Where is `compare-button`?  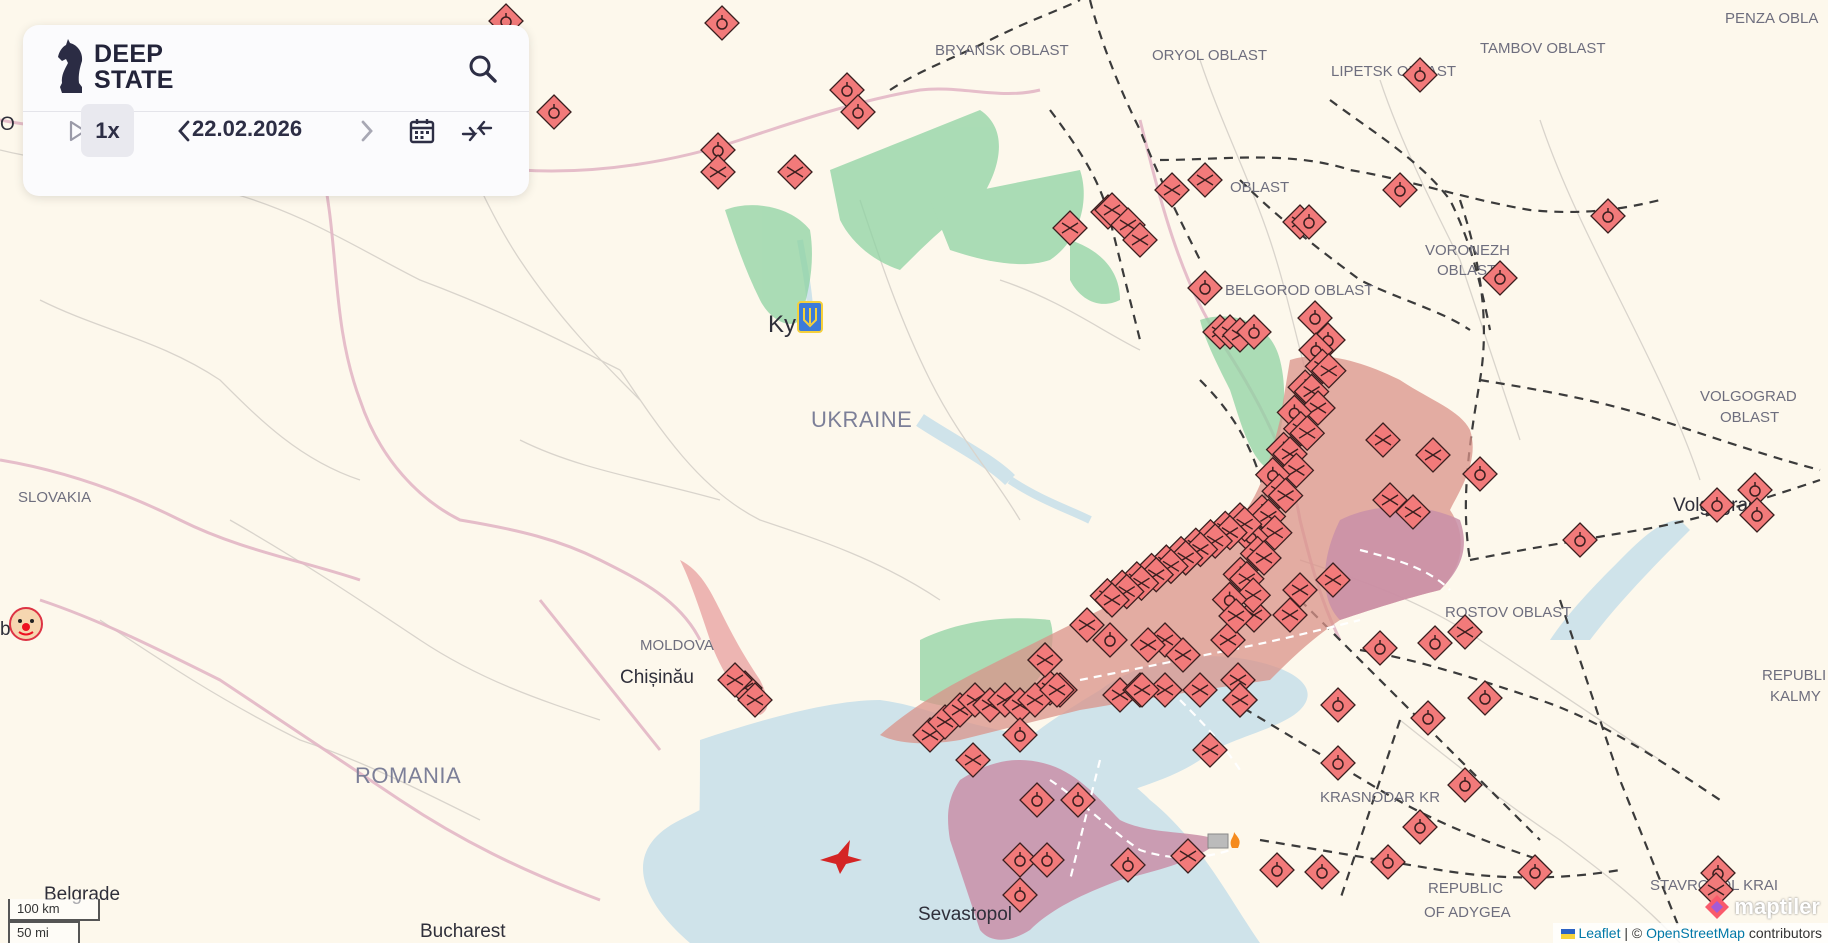
compare-button is located at coordinates (477, 130).